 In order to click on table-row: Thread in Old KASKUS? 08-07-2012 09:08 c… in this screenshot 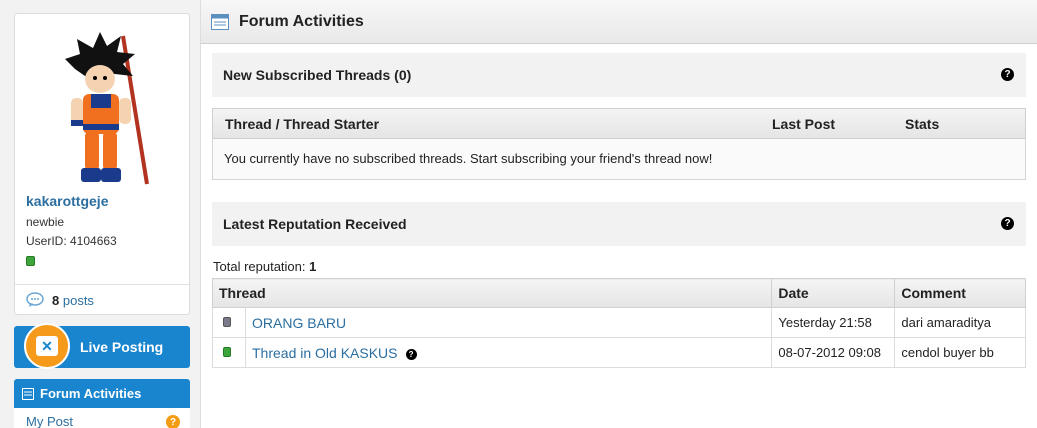, I will do `click(619, 352)`.